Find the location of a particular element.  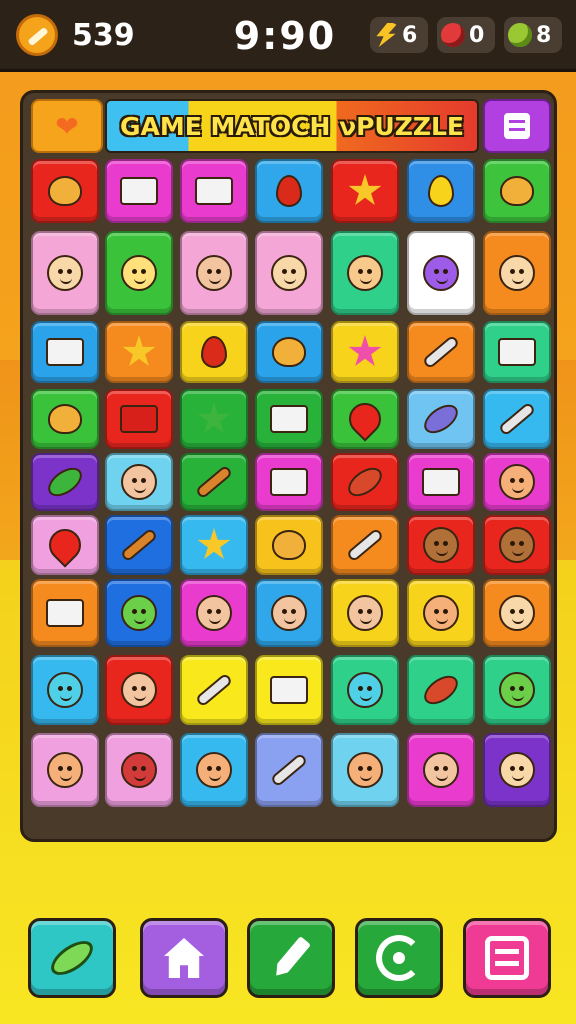

pen-icon is located at coordinates (291, 958).